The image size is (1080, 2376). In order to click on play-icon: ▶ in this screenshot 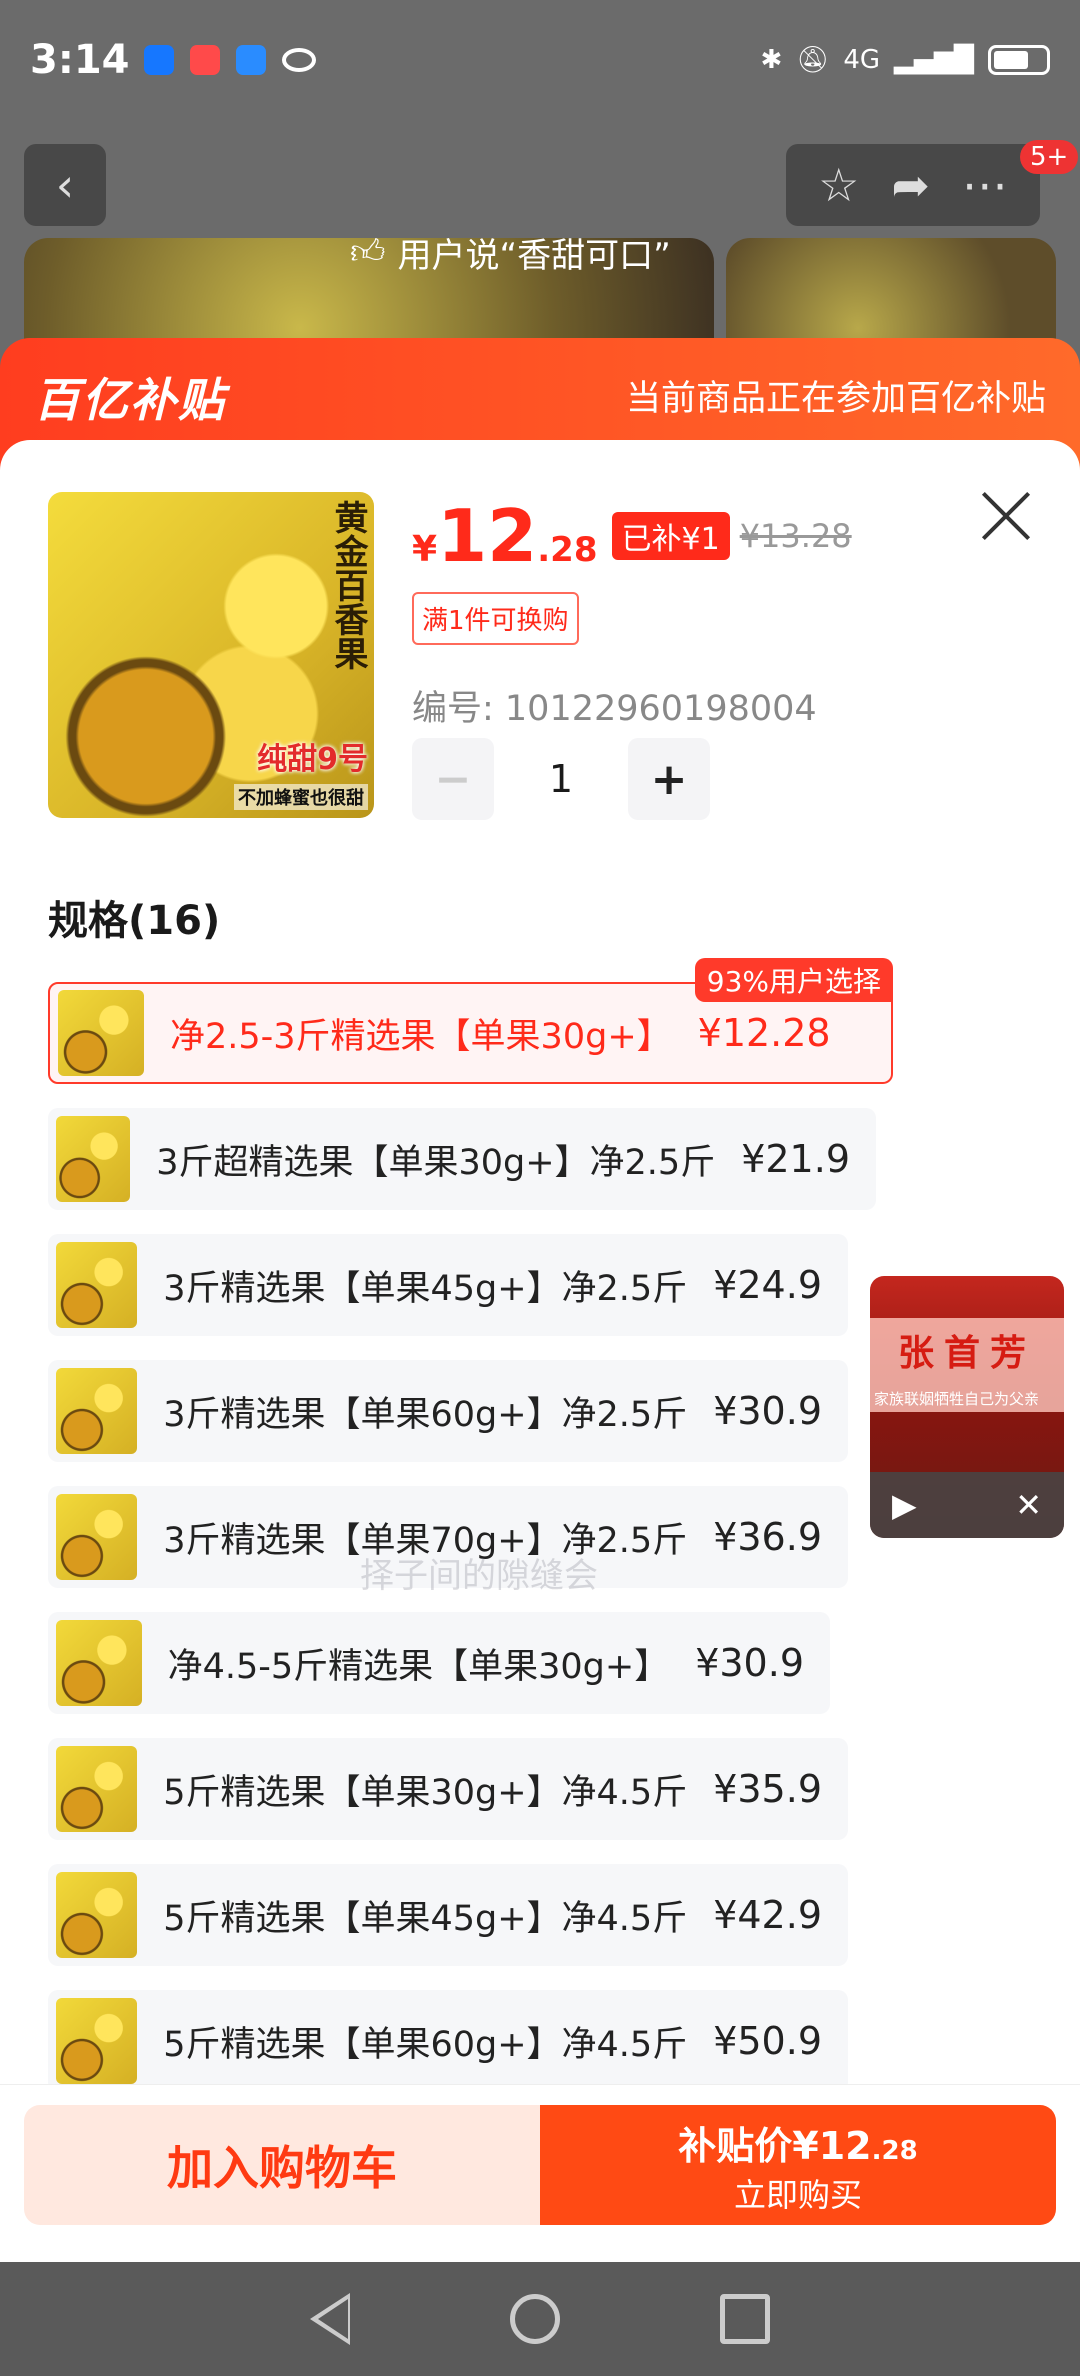, I will do `click(904, 1505)`.